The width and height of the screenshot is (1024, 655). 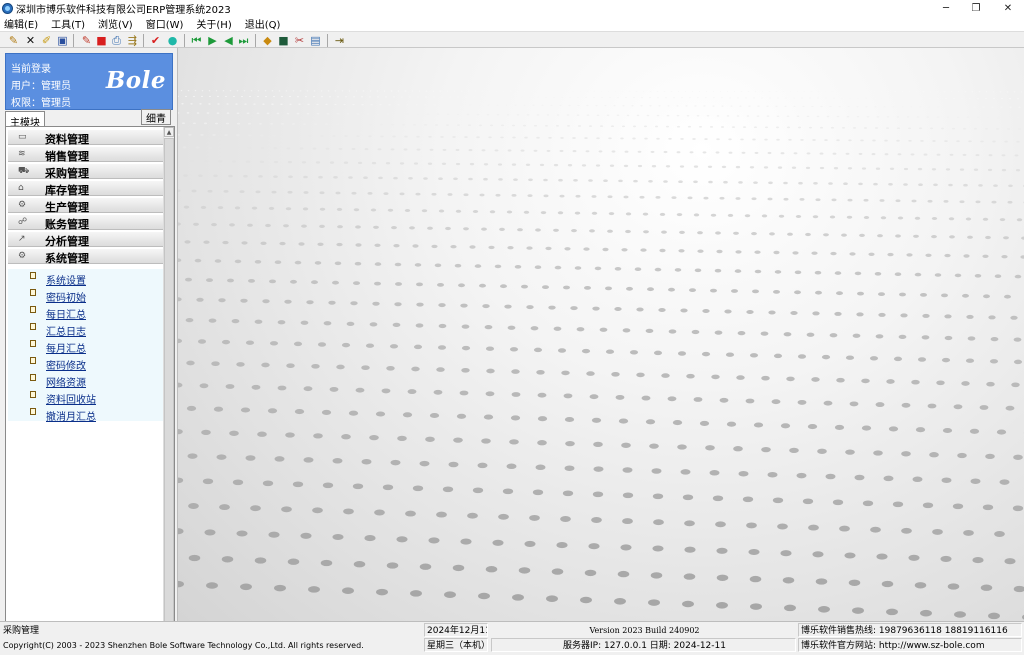 I want to click on submenu-system-settings: 系统设置, so click(x=85, y=278).